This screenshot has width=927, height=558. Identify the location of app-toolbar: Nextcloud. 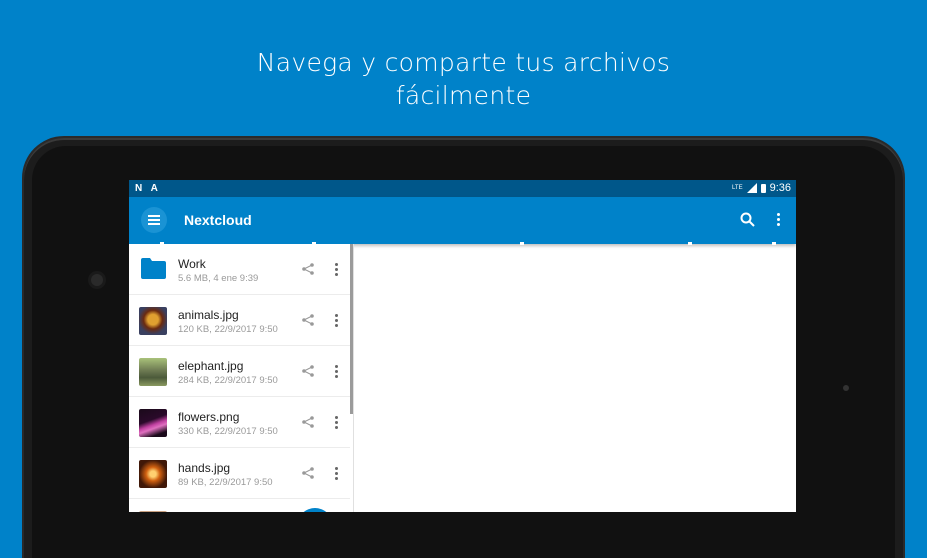
(462, 220).